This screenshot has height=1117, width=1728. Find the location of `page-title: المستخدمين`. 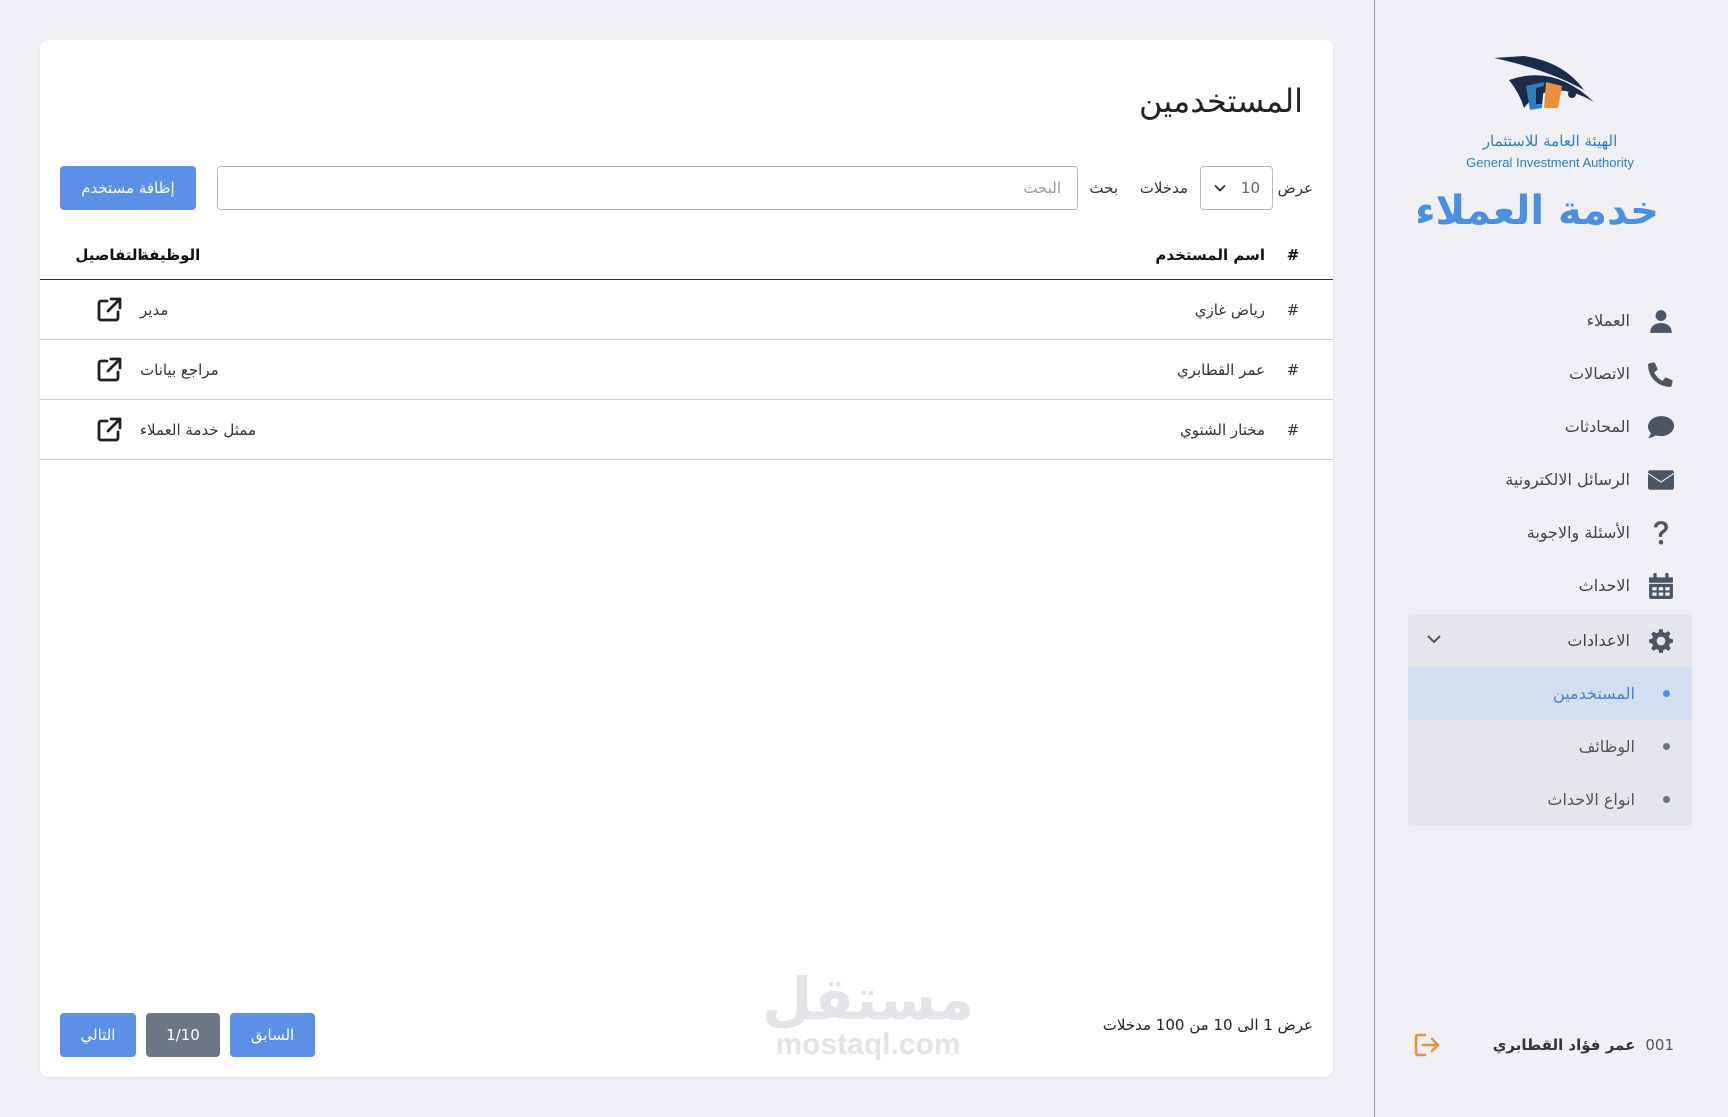

page-title: المستخدمين is located at coordinates (1221, 101).